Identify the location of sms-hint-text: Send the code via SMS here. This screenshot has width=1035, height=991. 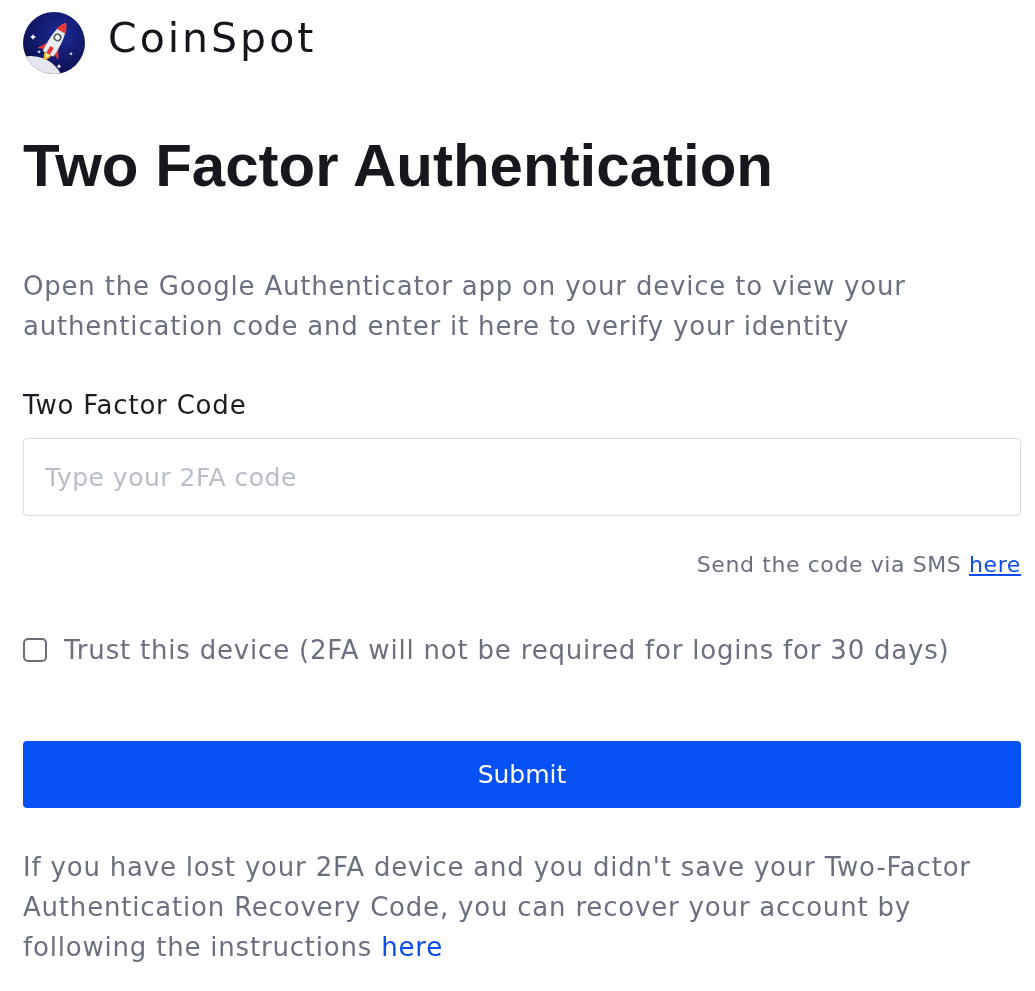
(858, 565).